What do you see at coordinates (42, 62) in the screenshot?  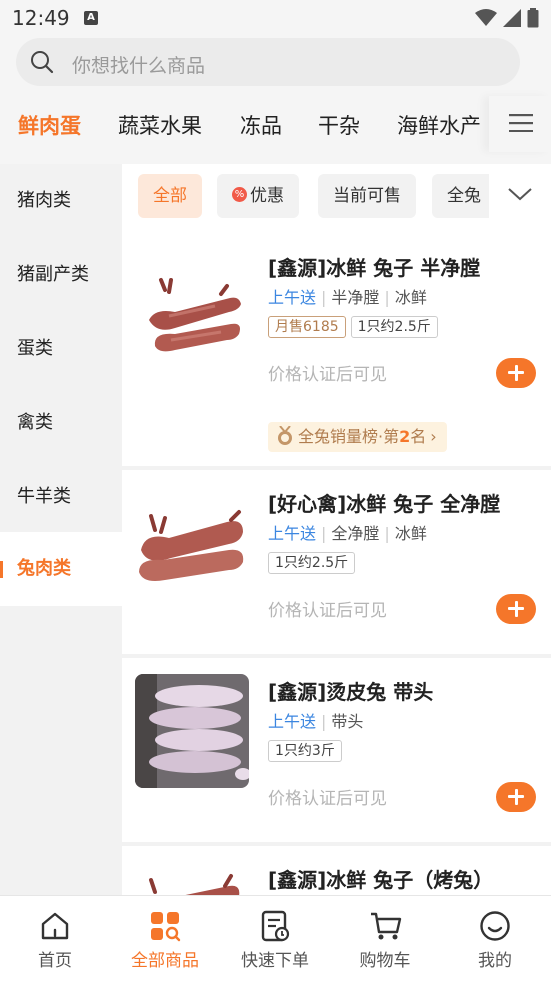 I see `search-icon` at bounding box center [42, 62].